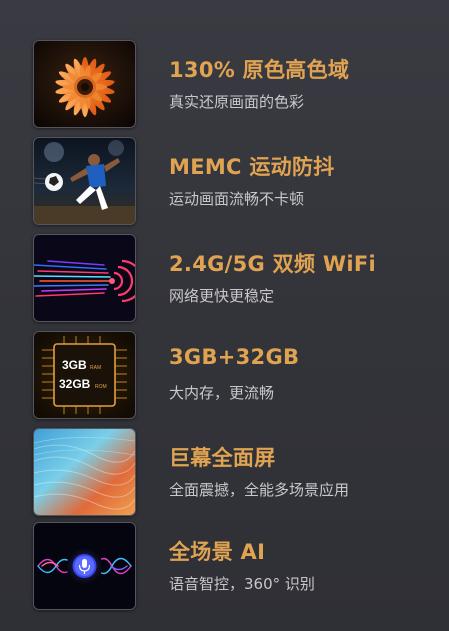 This screenshot has width=449, height=631. I want to click on chip-line2: 32GB, so click(75, 384).